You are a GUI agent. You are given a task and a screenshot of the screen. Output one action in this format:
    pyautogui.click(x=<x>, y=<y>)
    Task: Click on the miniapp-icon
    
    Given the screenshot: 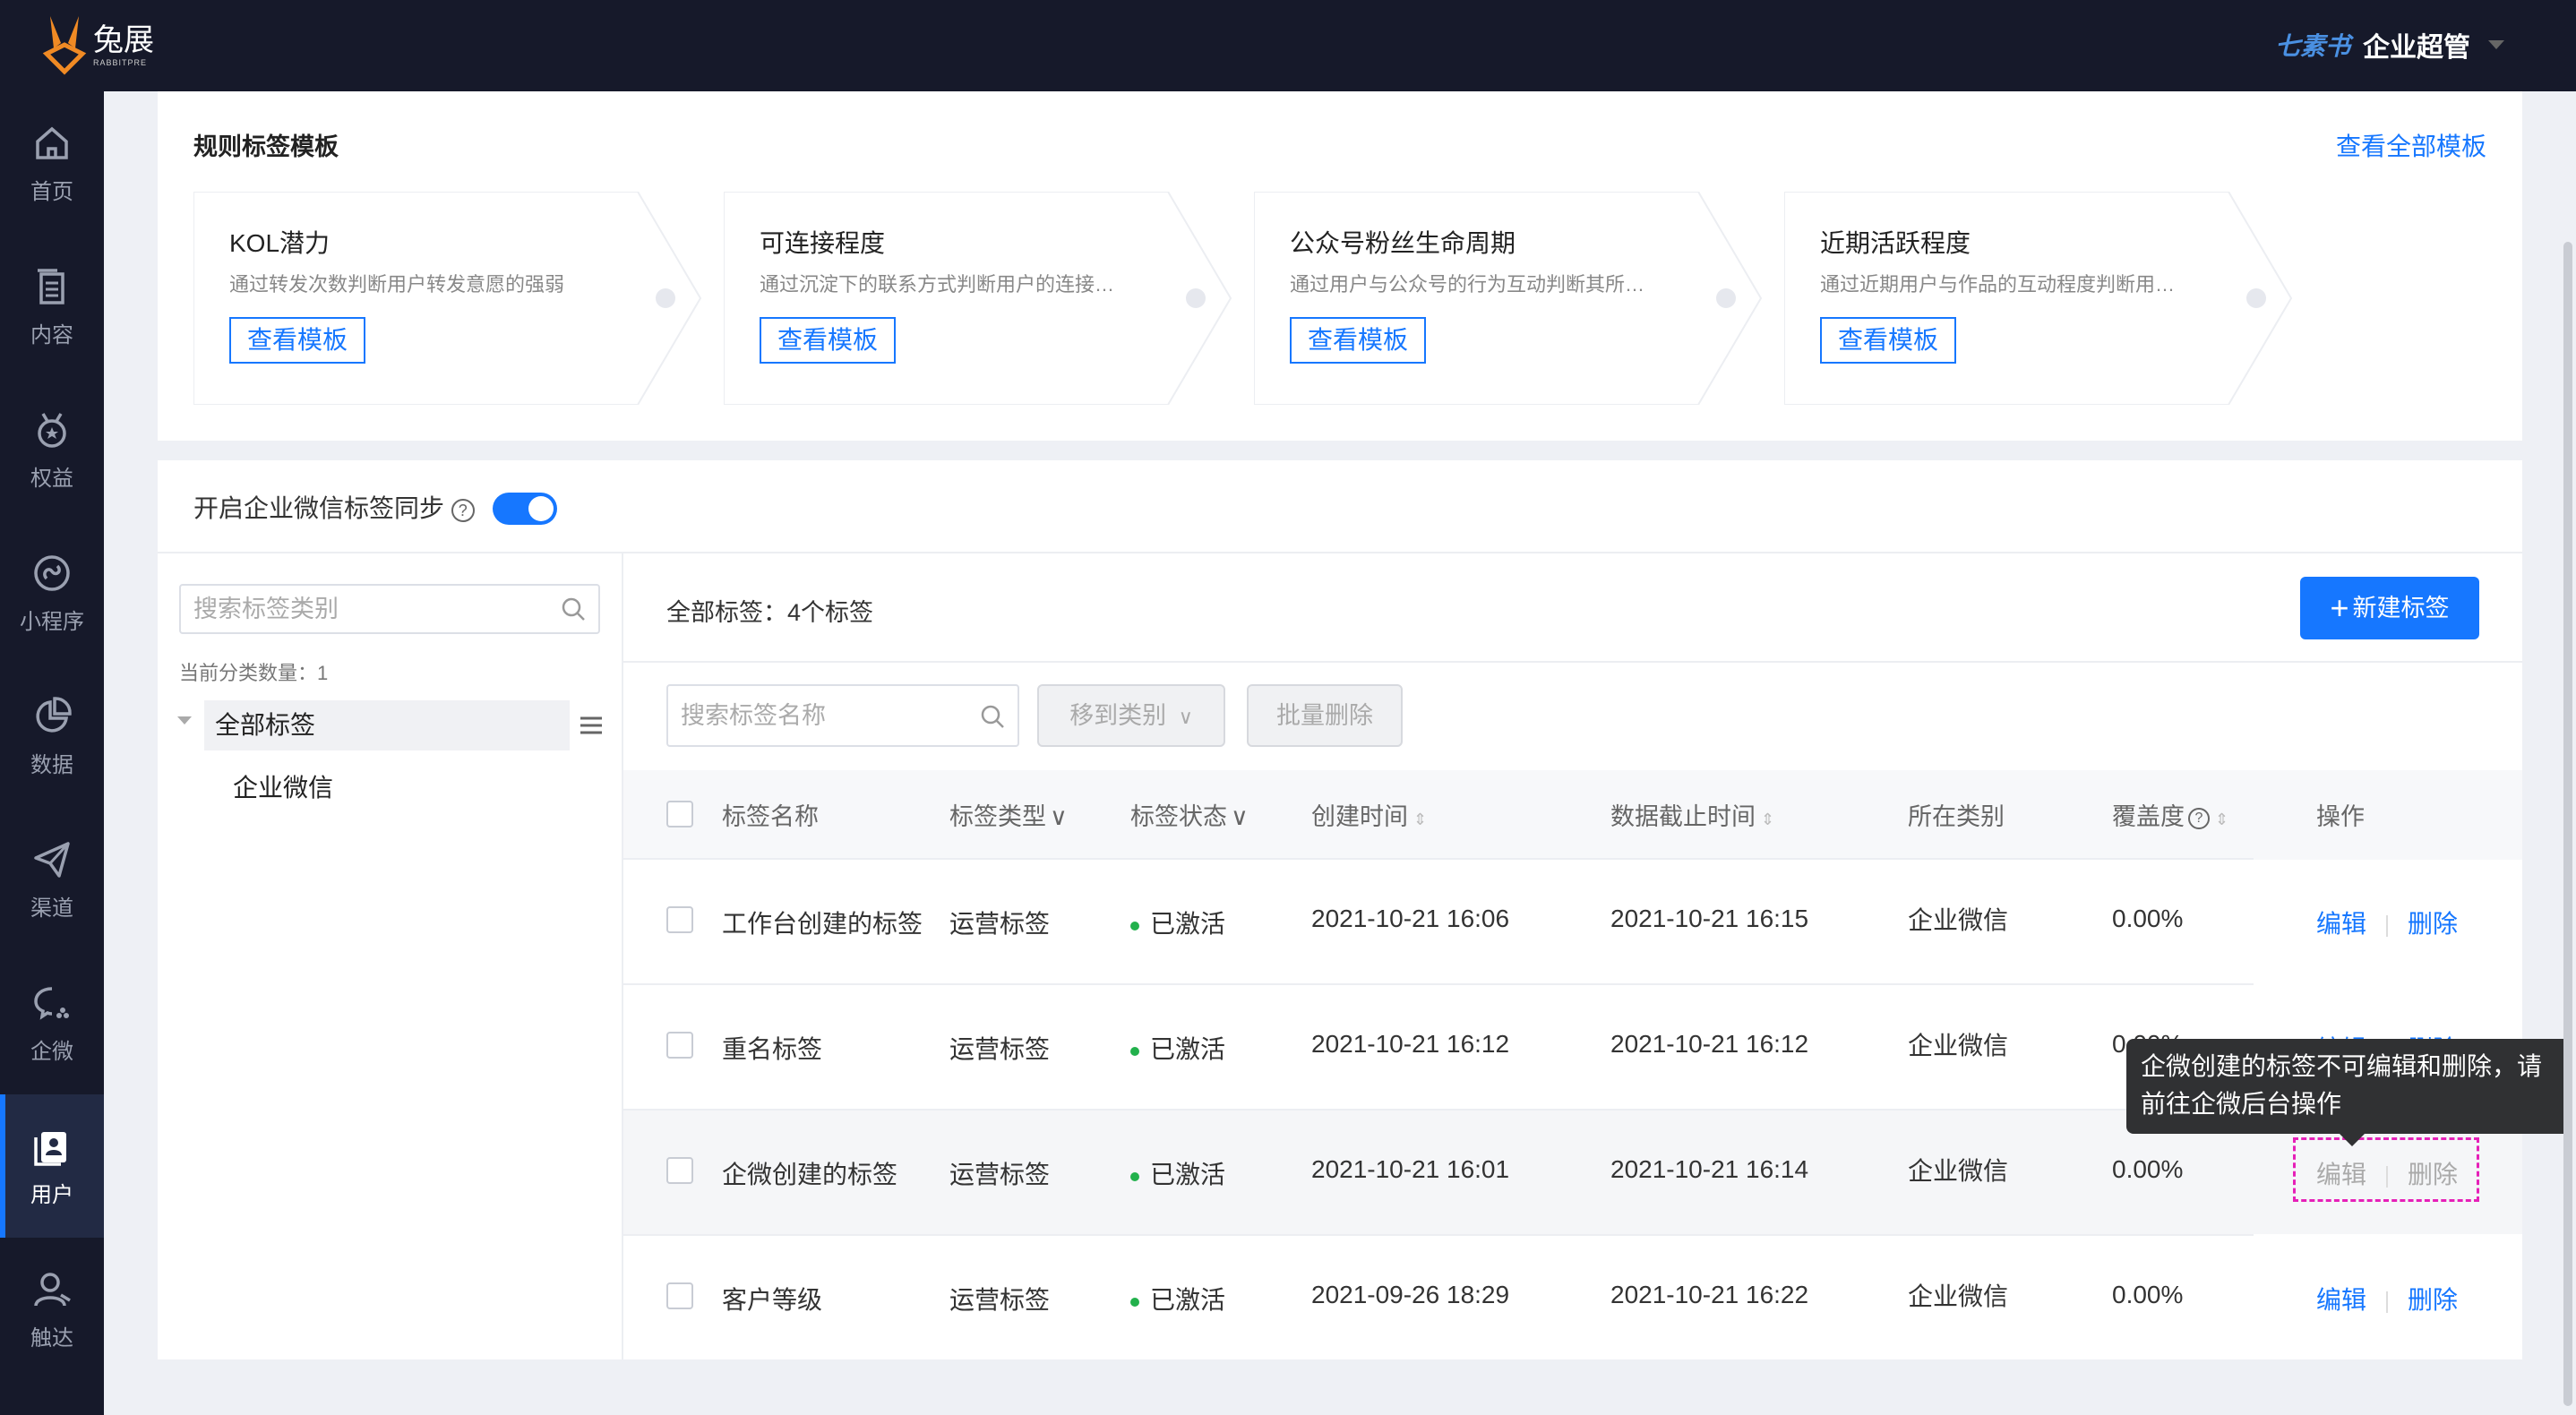 What is the action you would take?
    pyautogui.click(x=52, y=573)
    